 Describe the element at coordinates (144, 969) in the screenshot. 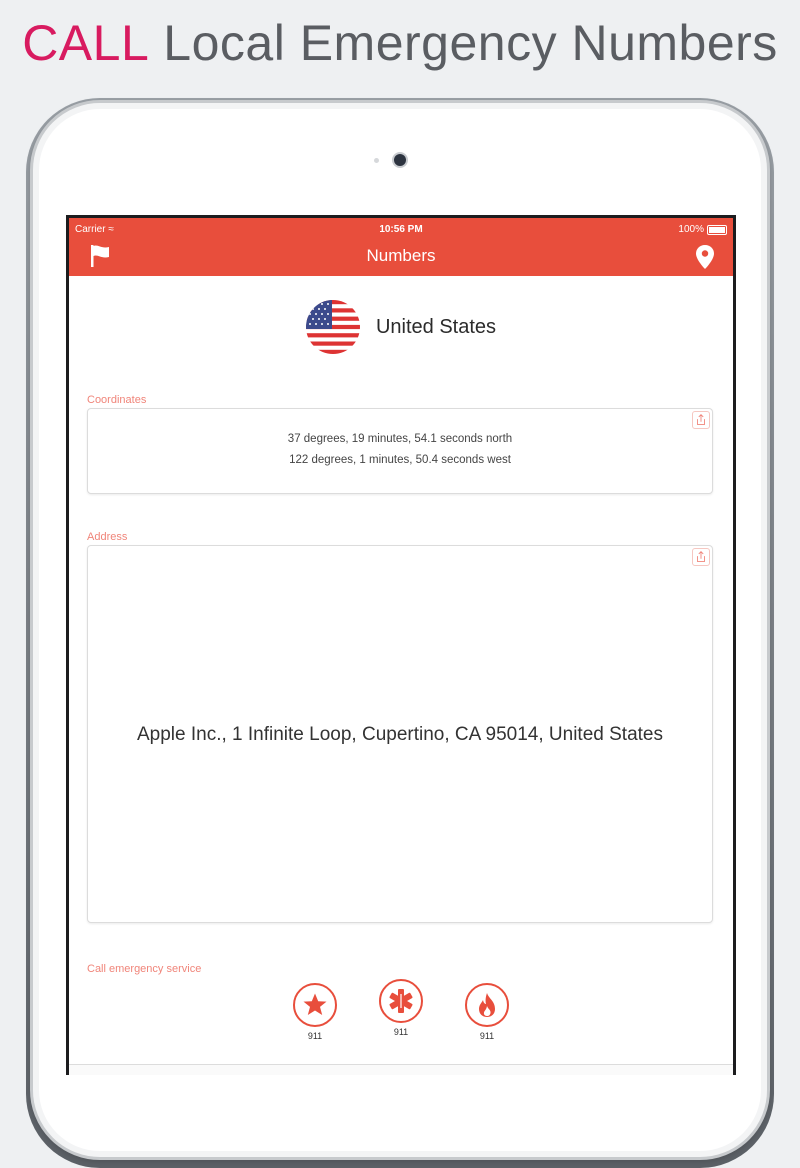

I see `services-label: Call emergency service` at that location.